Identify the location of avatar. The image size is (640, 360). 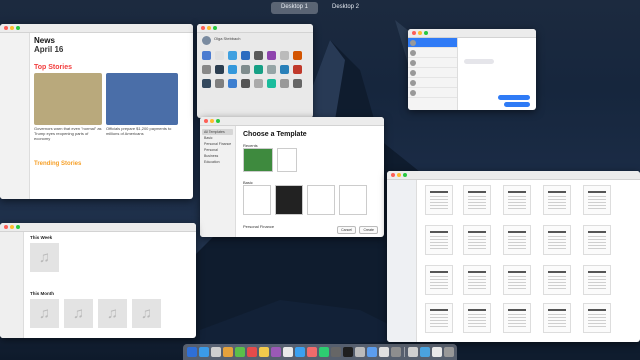
(206, 40).